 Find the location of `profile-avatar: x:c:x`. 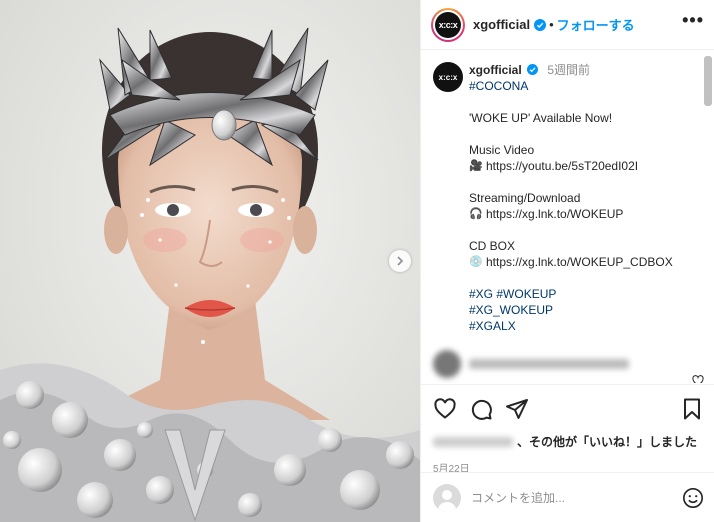

profile-avatar: x:c:x is located at coordinates (448, 24).